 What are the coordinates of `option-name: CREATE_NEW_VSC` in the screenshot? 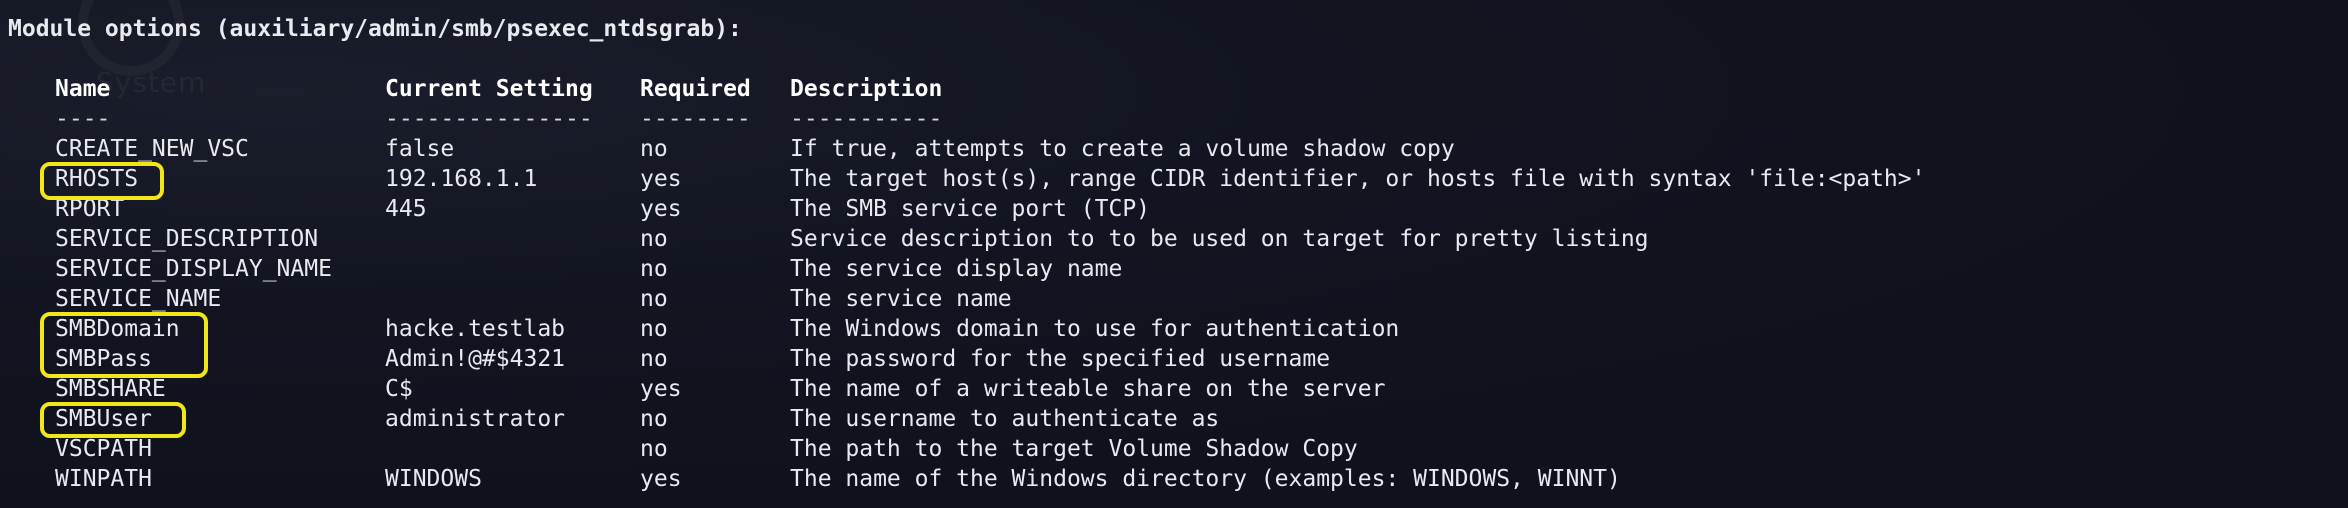 It's located at (152, 149).